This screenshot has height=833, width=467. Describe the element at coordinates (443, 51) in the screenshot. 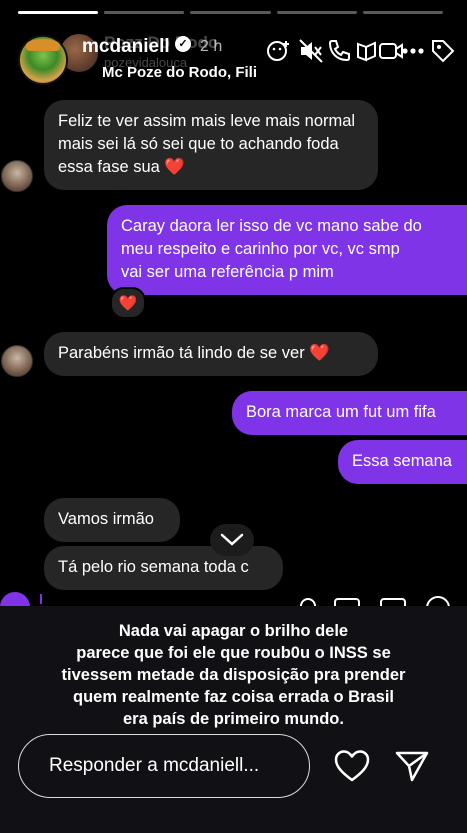

I see `tag-icon` at that location.